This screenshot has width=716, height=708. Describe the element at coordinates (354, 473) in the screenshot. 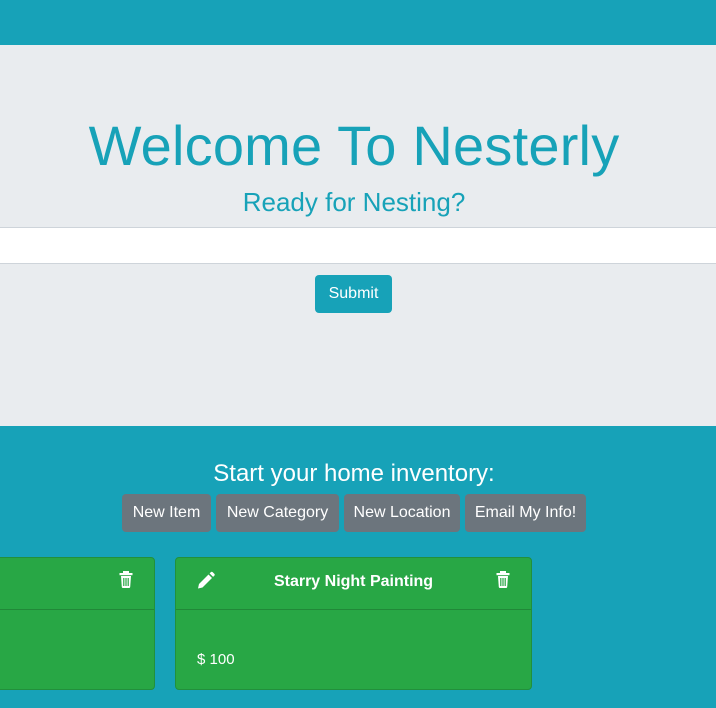

I see `inventory-heading: Start your home inventory:` at that location.